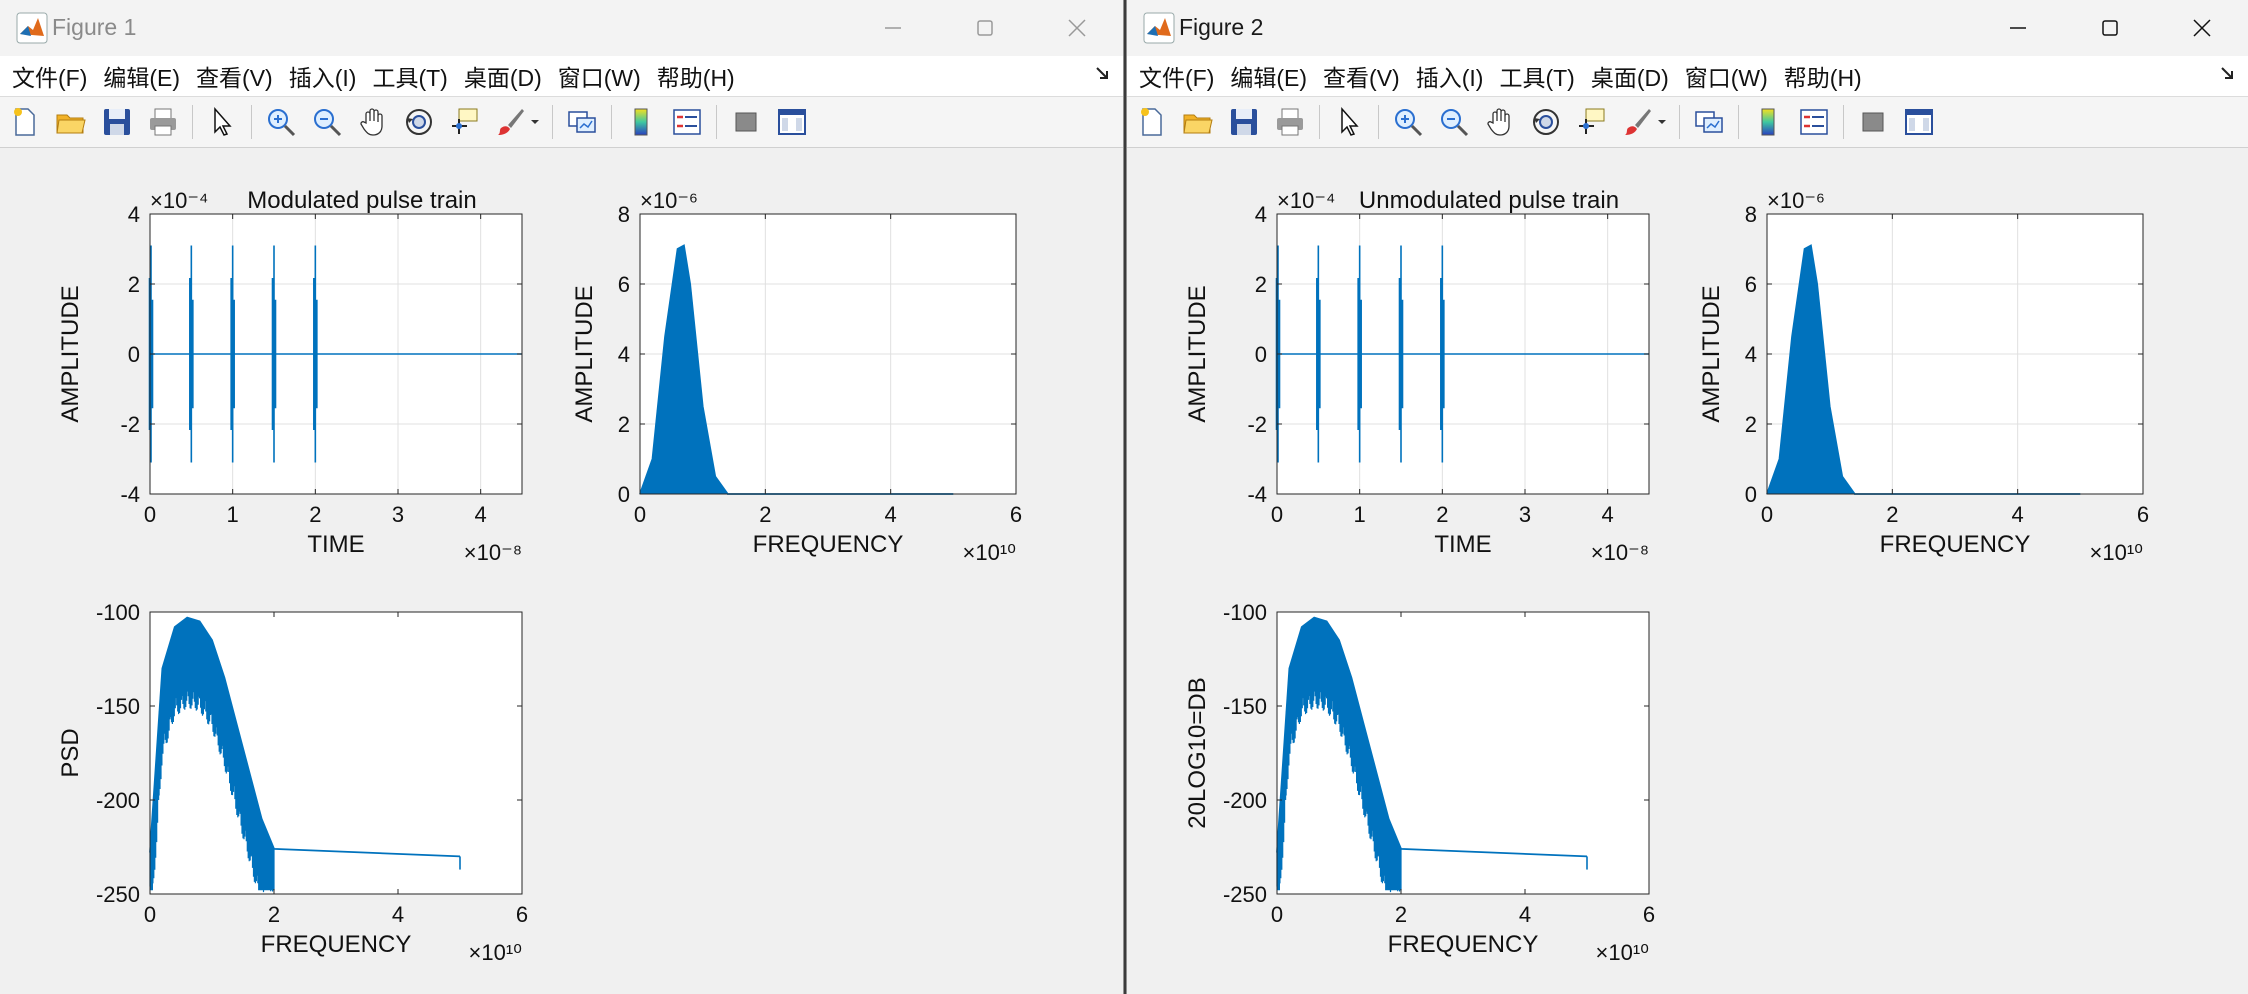 This screenshot has height=994, width=2248. What do you see at coordinates (1687, 28) in the screenshot?
I see `title-bar: Figure 2` at bounding box center [1687, 28].